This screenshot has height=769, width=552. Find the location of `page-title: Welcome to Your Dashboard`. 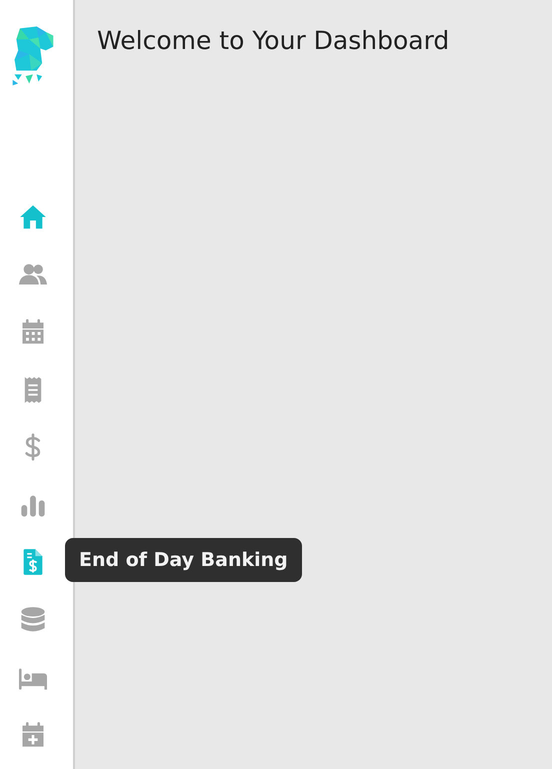

page-title: Welcome to Your Dashboard is located at coordinates (273, 40).